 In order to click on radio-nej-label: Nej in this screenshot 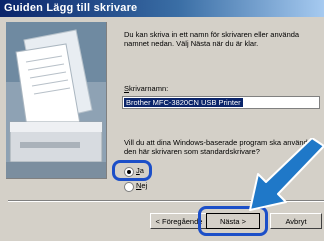, I will do `click(141, 185)`.